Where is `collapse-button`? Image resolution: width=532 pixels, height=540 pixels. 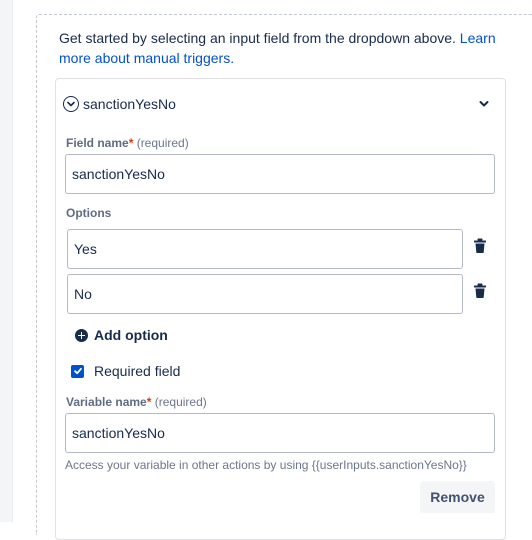 collapse-button is located at coordinates (484, 104).